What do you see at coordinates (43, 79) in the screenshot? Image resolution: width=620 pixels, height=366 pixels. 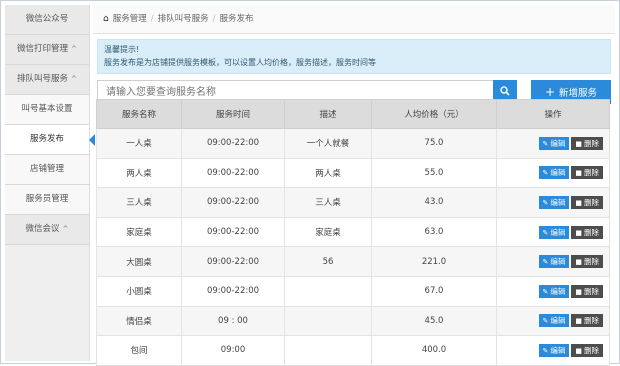 I see `sidebar-item-label: 排队叫号服务` at bounding box center [43, 79].